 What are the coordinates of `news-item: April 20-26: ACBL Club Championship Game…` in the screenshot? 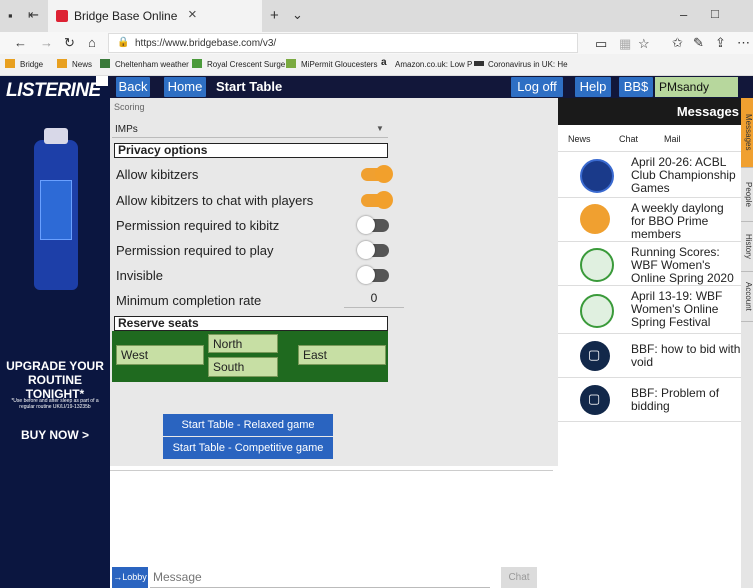 It's located at (649, 175).